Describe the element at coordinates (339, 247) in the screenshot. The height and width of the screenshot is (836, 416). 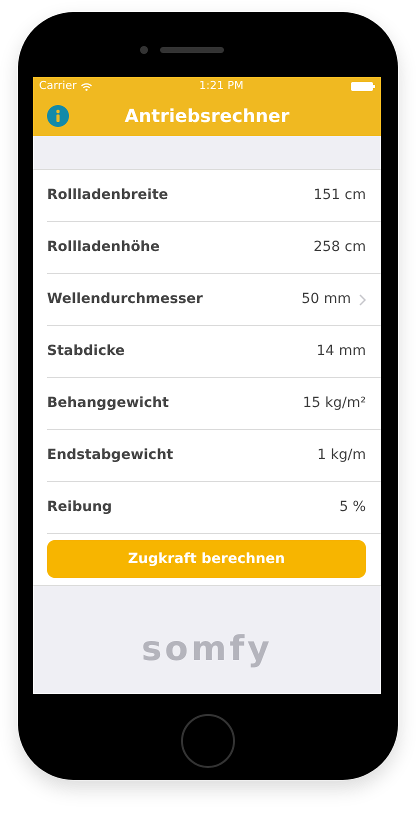
I see `row-value: 258 cm` at that location.